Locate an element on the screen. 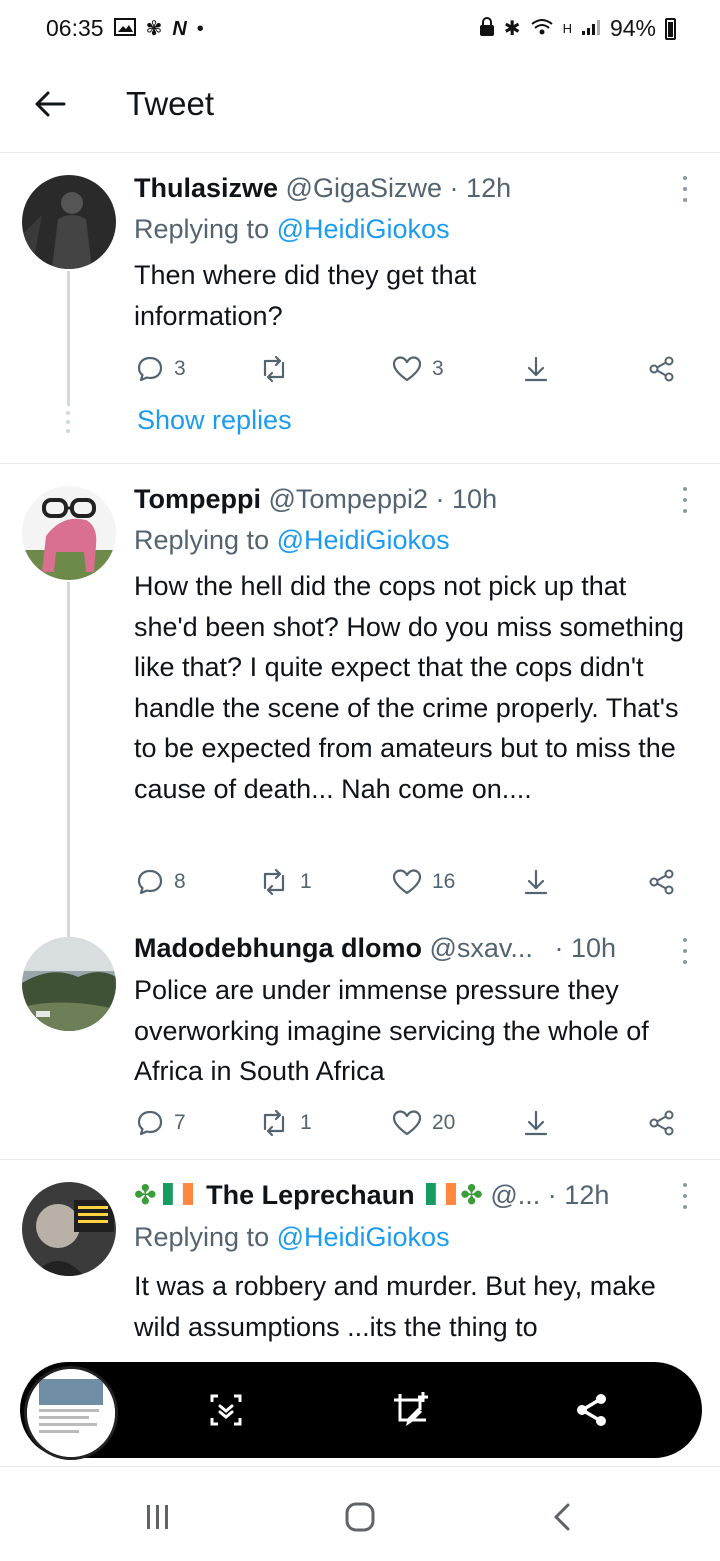  system-navigation-bar is located at coordinates (360, 1513).